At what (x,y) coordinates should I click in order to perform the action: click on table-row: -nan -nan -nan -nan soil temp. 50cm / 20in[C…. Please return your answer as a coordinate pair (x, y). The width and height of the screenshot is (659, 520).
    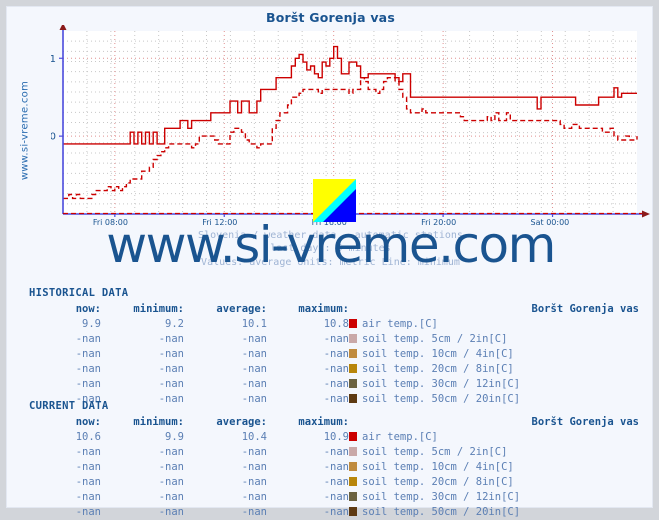
    Looking at the image, I should click on (334, 512).